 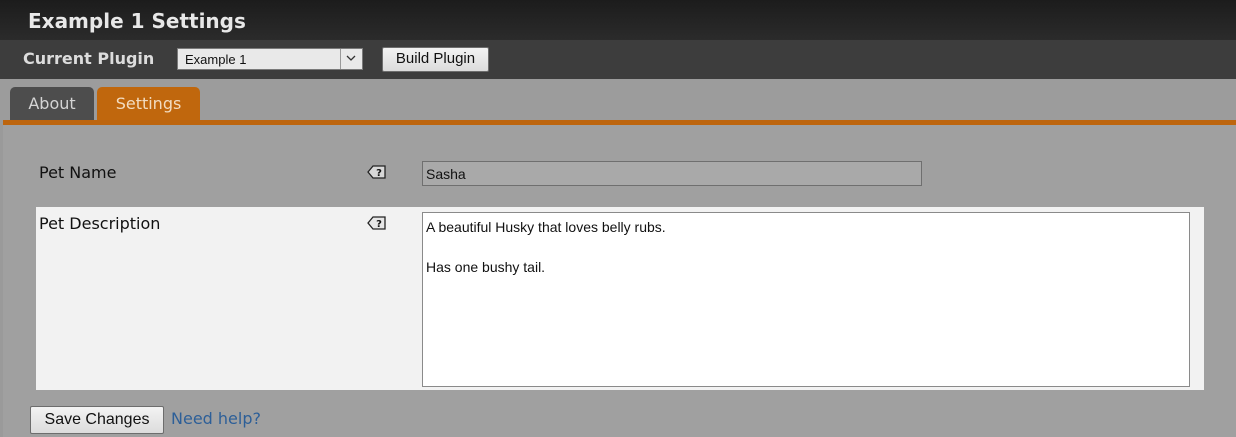 I want to click on current-plugin-label: Current Plugin, so click(x=89, y=58).